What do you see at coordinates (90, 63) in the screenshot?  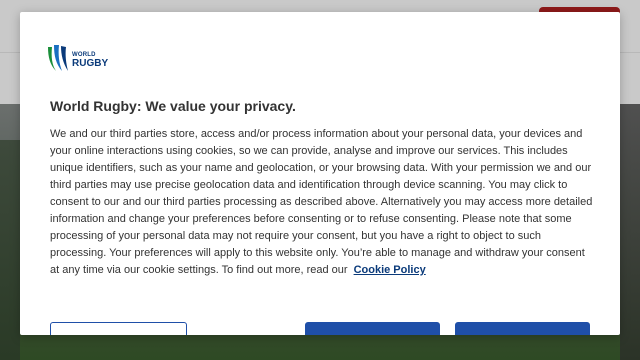 I see `logo-line-2: RUGBY` at bounding box center [90, 63].